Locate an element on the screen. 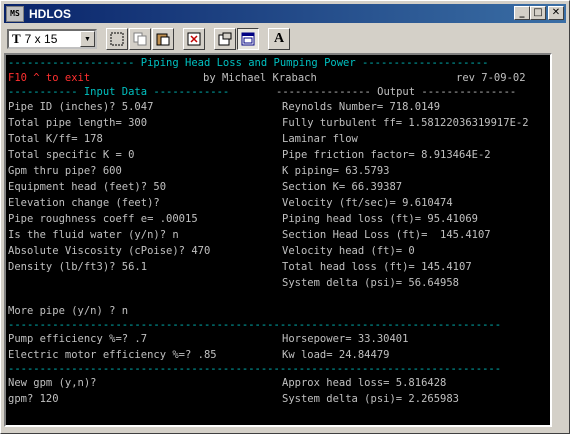 The width and height of the screenshot is (570, 434). mark-icon is located at coordinates (117, 39).